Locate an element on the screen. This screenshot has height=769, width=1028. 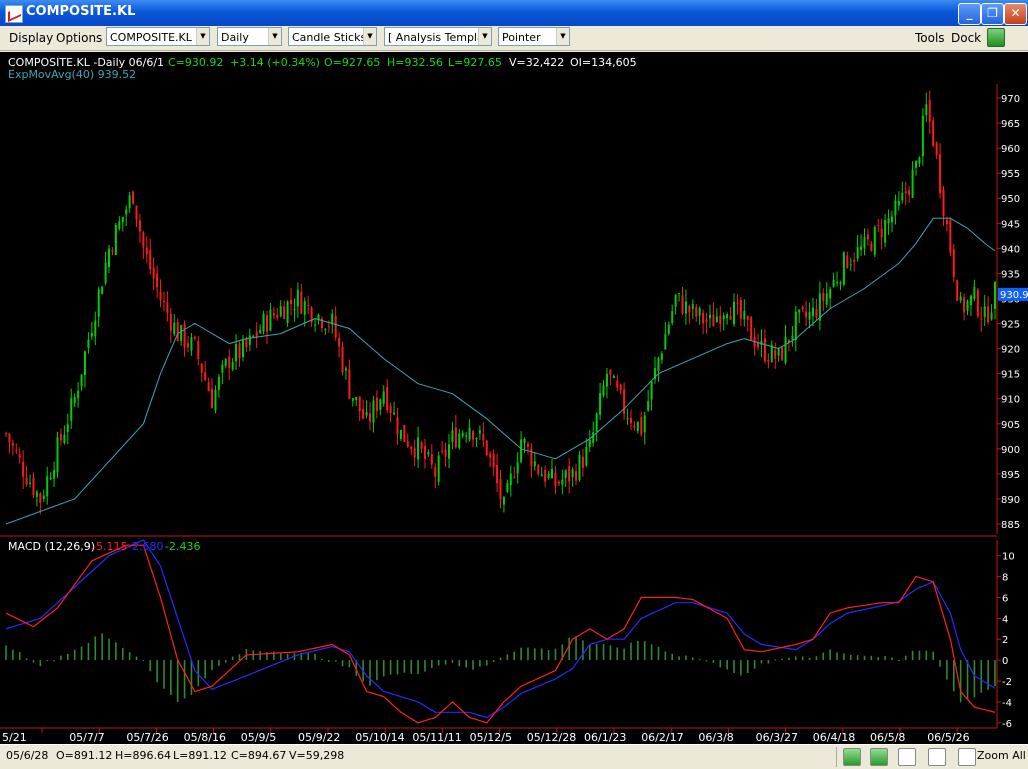
cursor-combo: Pointer ▼ is located at coordinates (534, 36).